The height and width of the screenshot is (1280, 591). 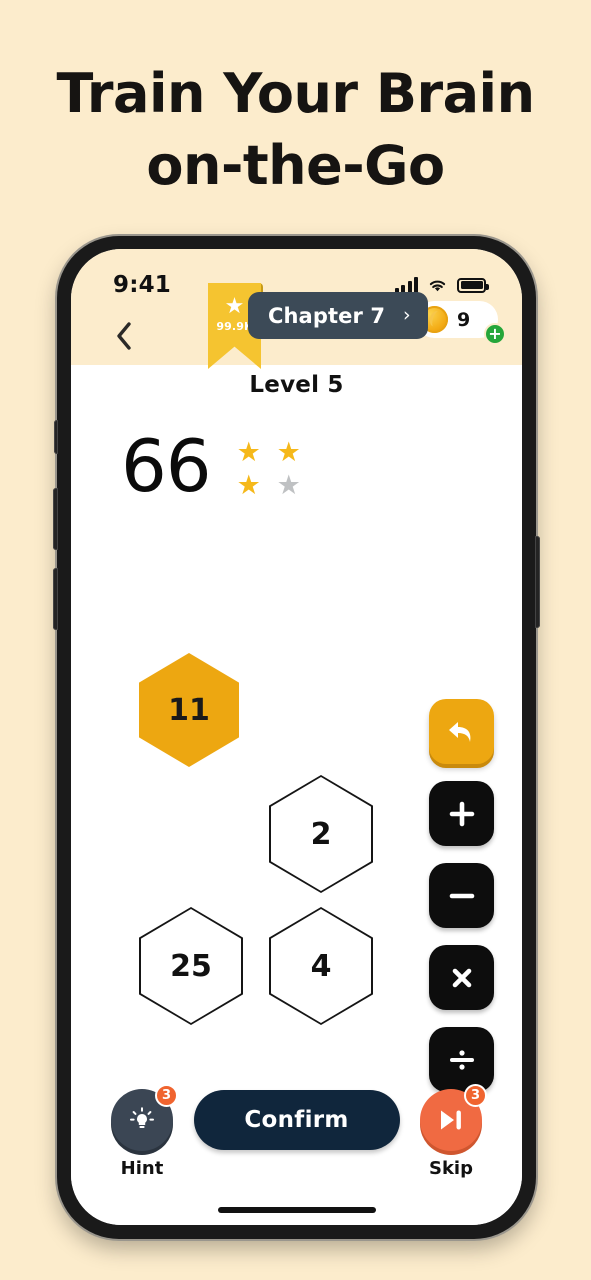 I want to click on home-indicator, so click(x=296, y=1210).